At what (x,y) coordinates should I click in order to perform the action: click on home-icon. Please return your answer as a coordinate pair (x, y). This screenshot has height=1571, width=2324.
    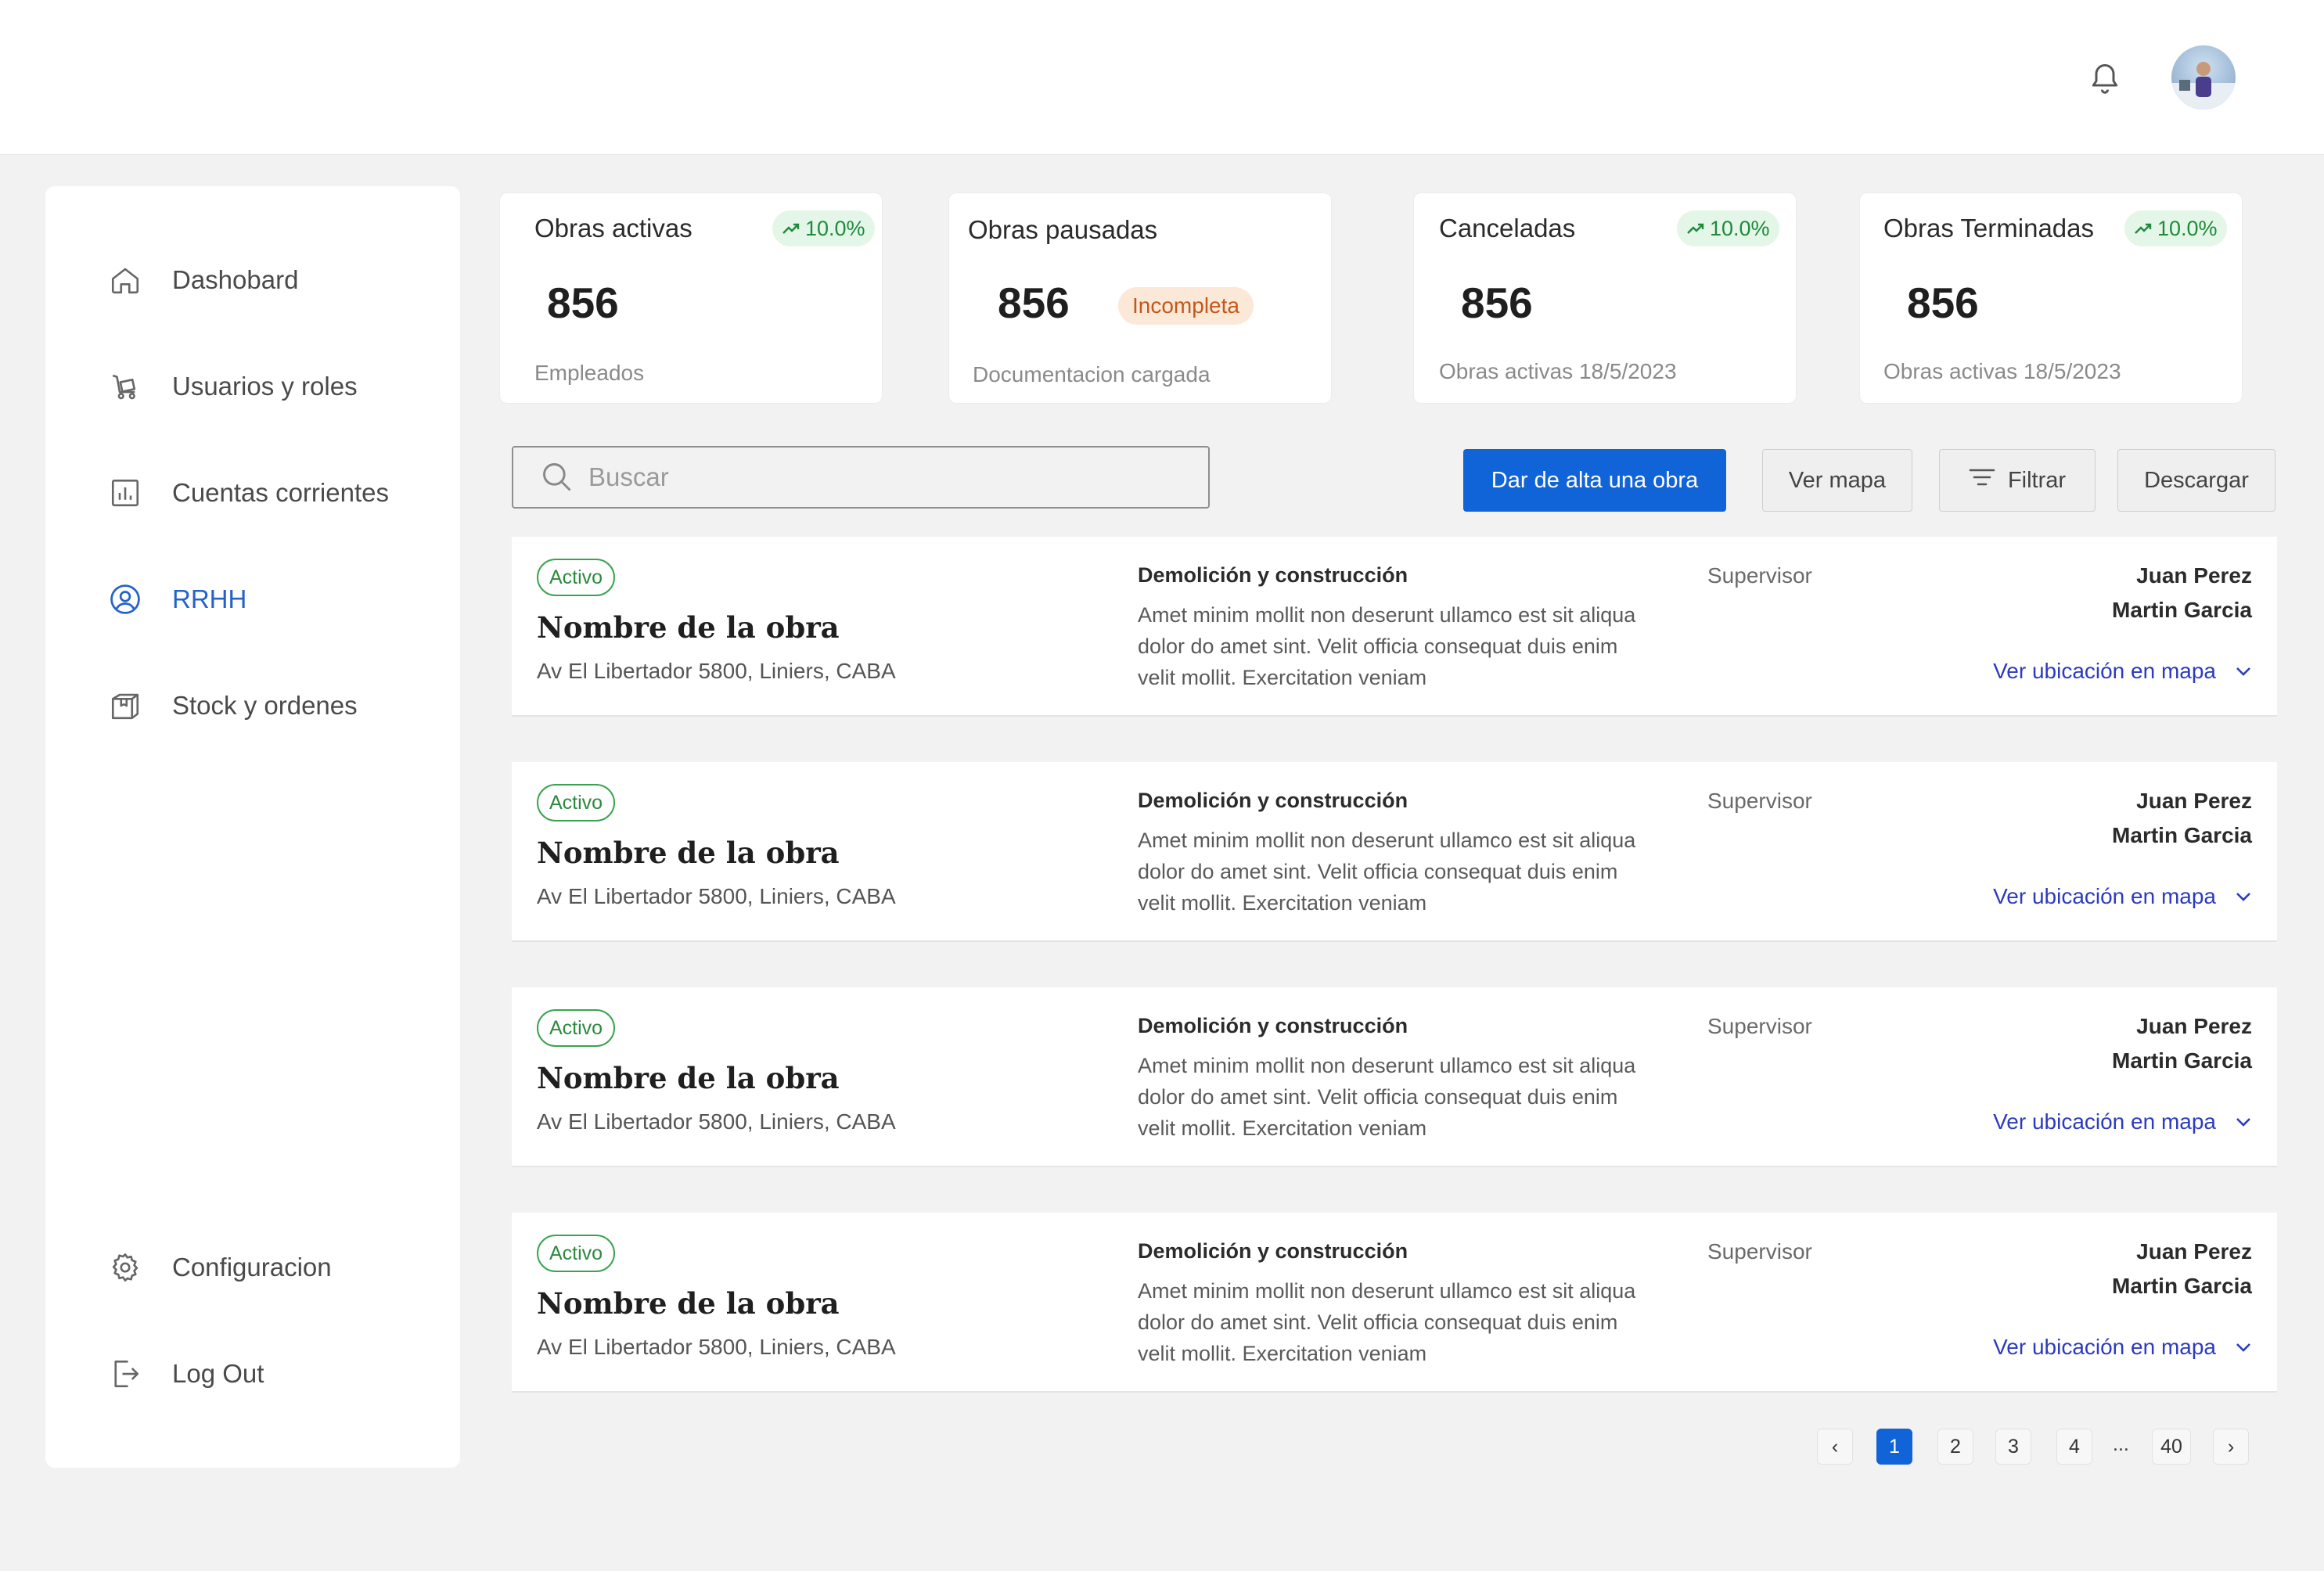
    Looking at the image, I should click on (125, 280).